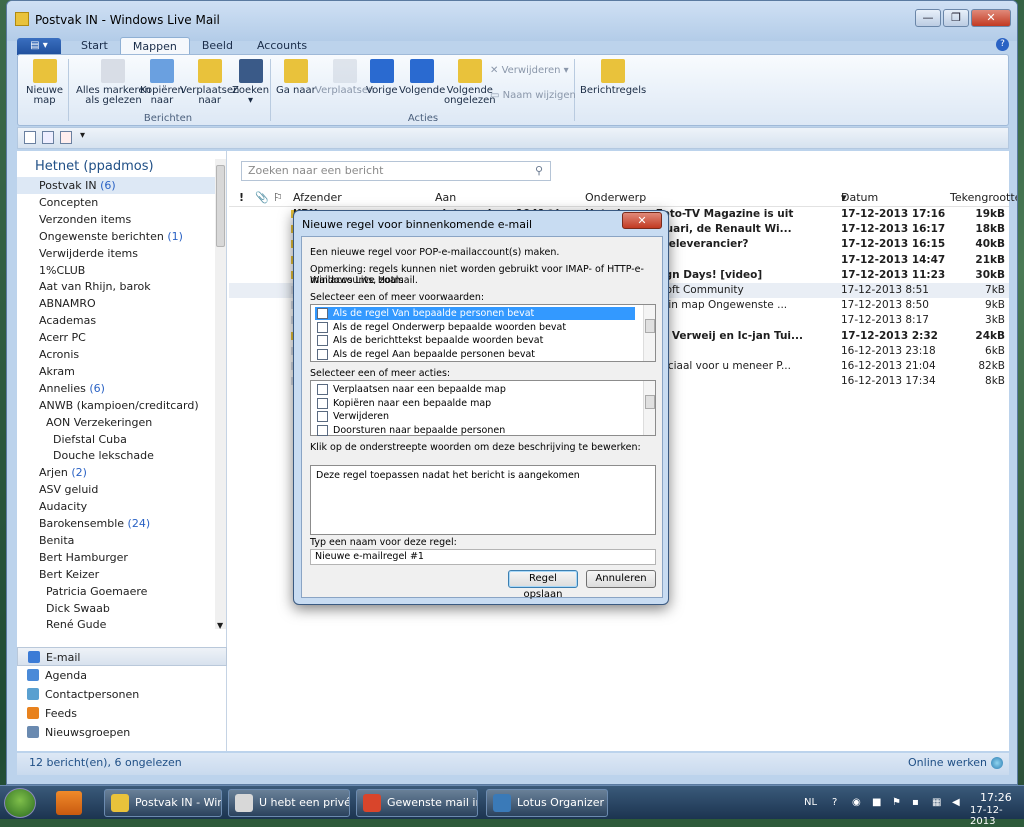 This screenshot has width=1024, height=827. Describe the element at coordinates (122, 732) in the screenshot. I see `nav-newsgroups: Nieuwsgroepen` at that location.